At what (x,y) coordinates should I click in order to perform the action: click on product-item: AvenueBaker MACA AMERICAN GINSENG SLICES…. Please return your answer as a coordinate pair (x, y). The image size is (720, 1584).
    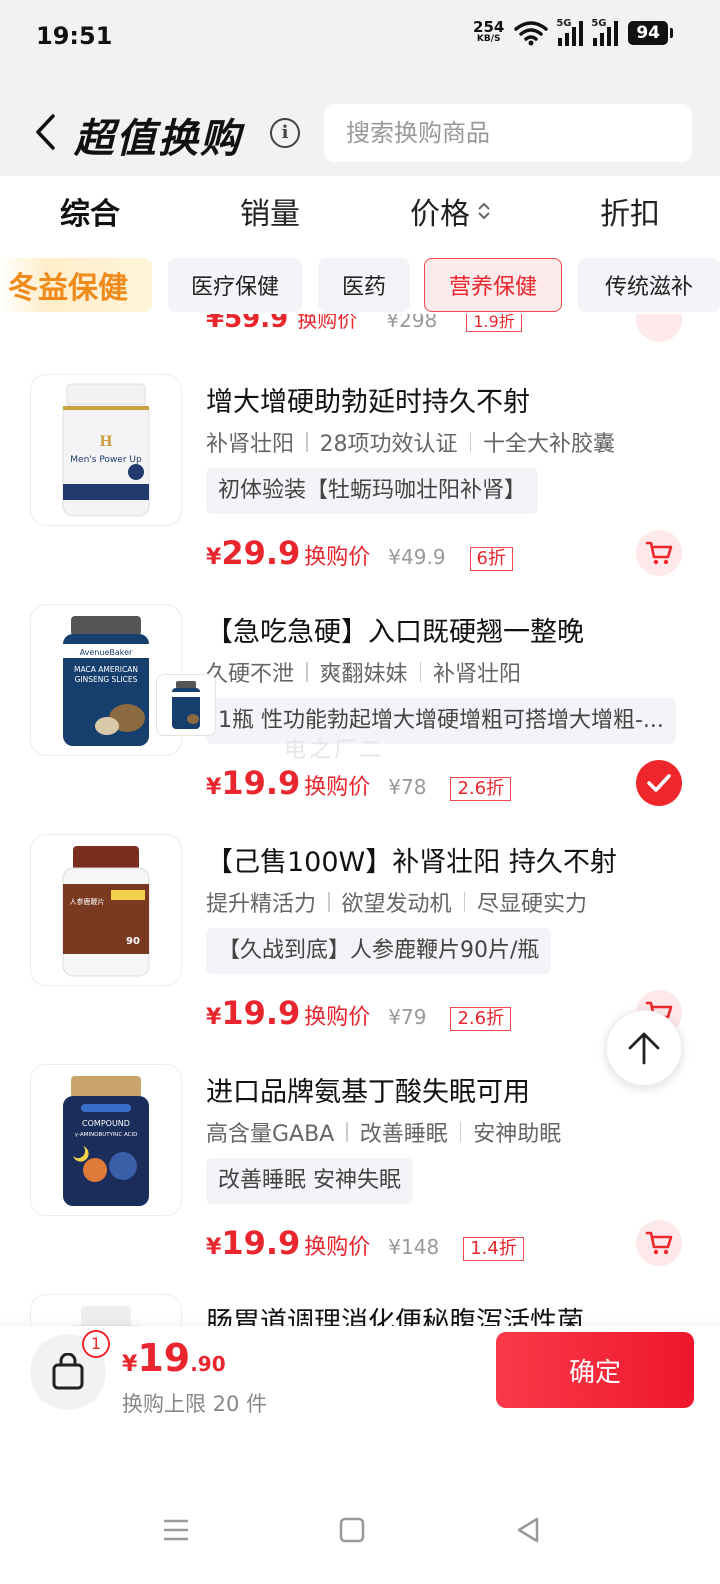
    Looking at the image, I should click on (360, 719).